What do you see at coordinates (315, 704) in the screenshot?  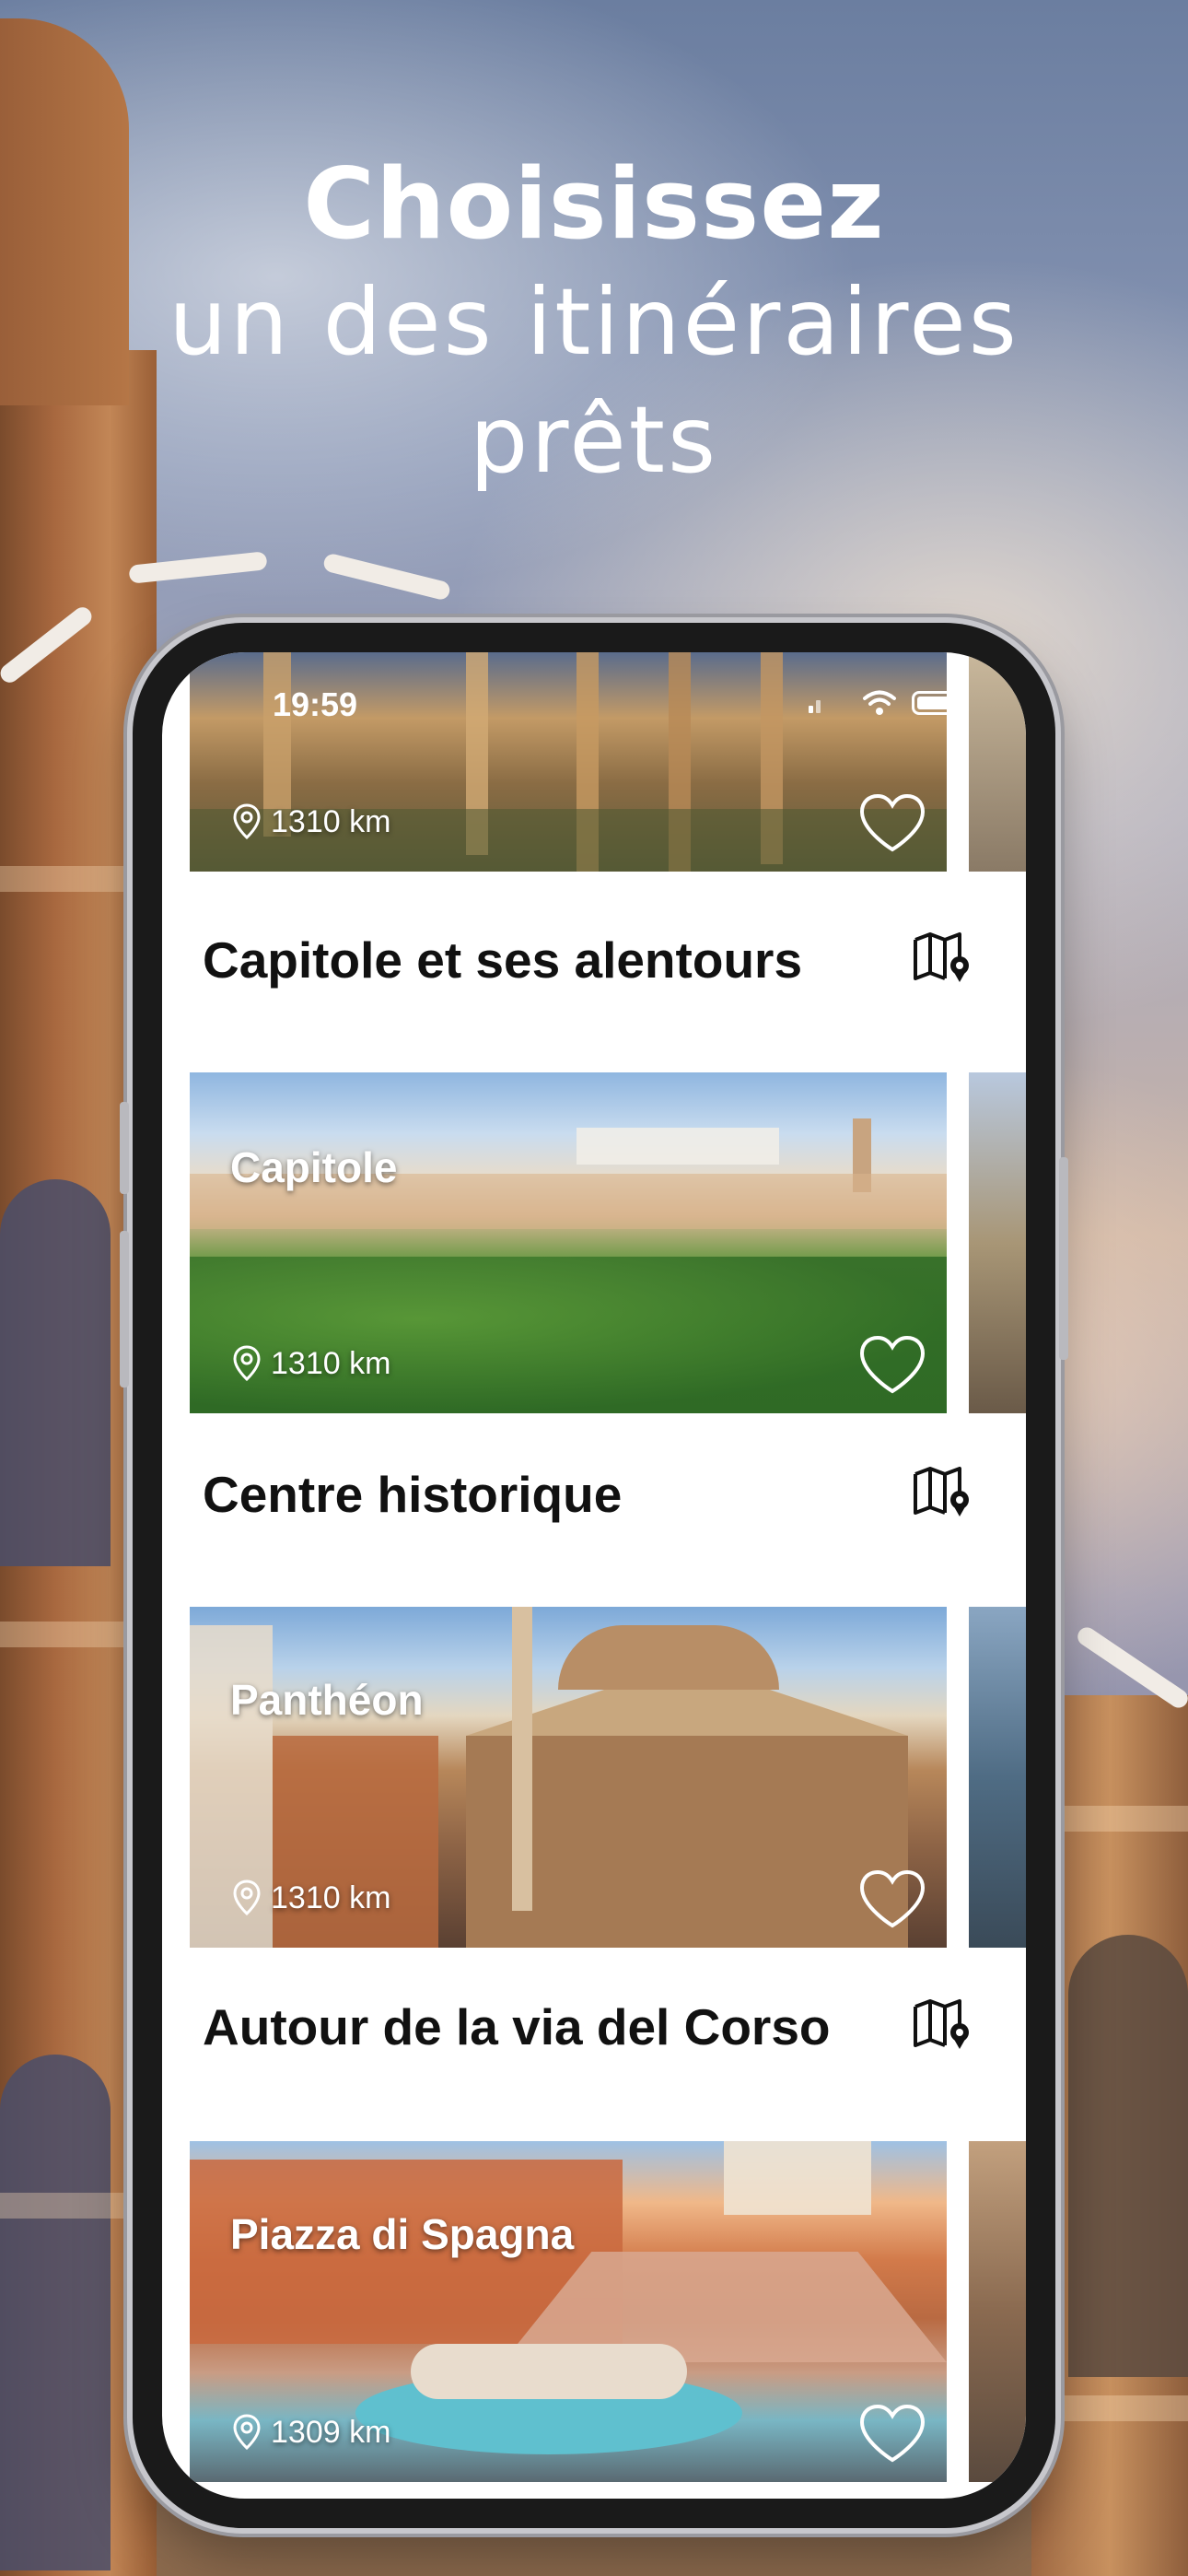 I see `status-time: 19:59` at bounding box center [315, 704].